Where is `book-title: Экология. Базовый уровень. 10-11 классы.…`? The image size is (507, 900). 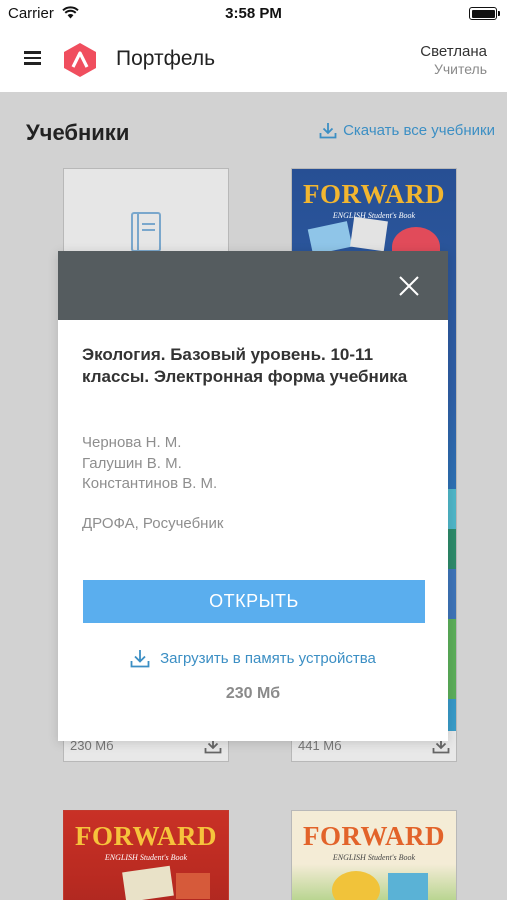
book-title: Экология. Базовый уровень. 10-11 классы.… is located at coordinates (245, 365).